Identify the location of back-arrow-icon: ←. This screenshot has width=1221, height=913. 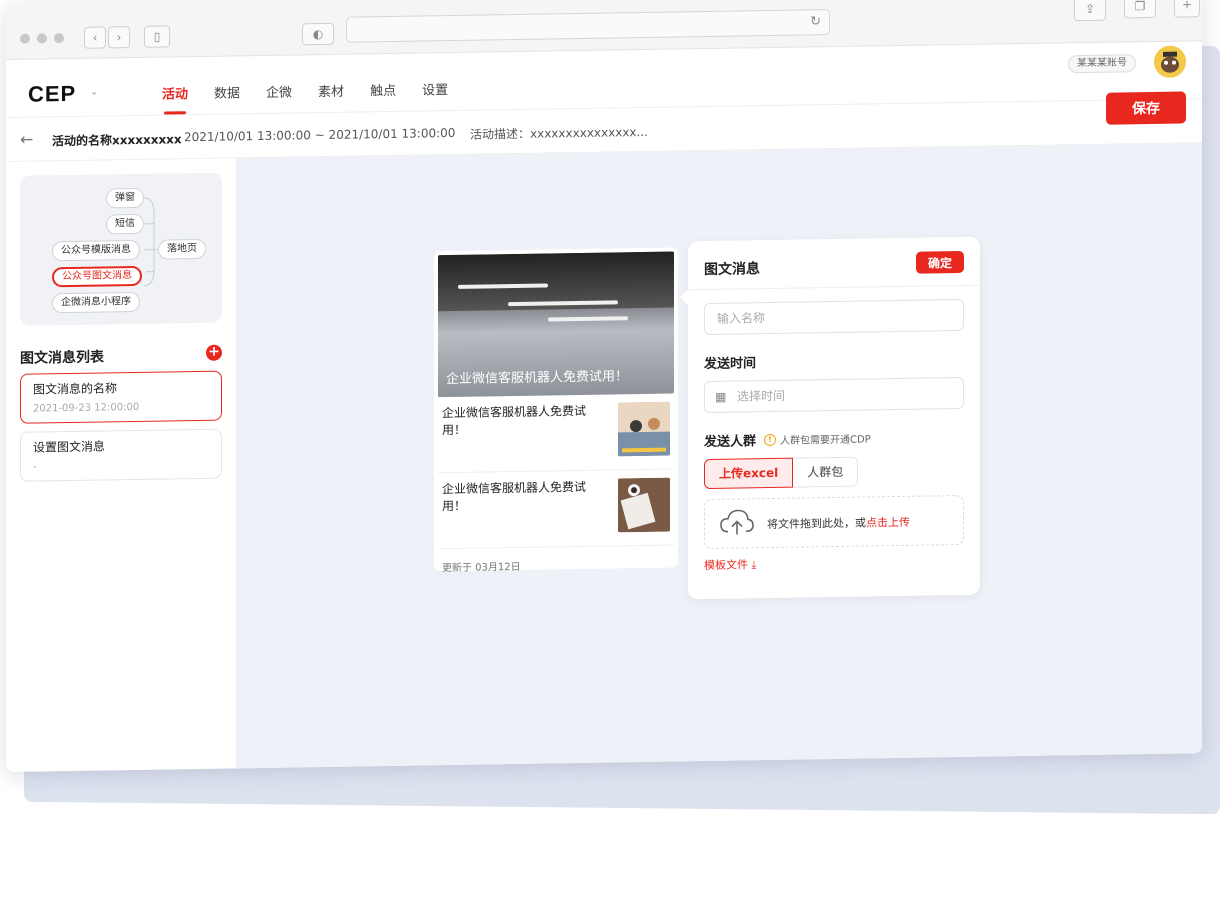
(26, 139).